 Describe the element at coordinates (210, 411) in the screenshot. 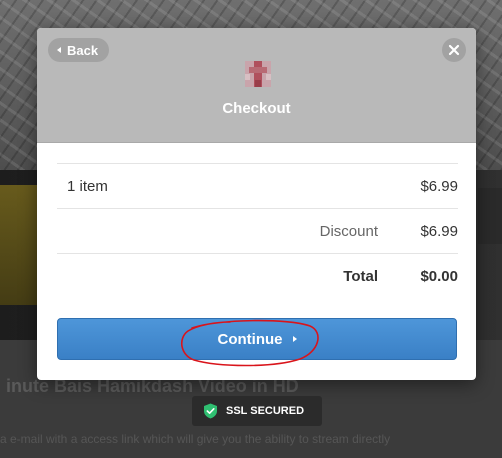

I see `shield-check-icon` at that location.